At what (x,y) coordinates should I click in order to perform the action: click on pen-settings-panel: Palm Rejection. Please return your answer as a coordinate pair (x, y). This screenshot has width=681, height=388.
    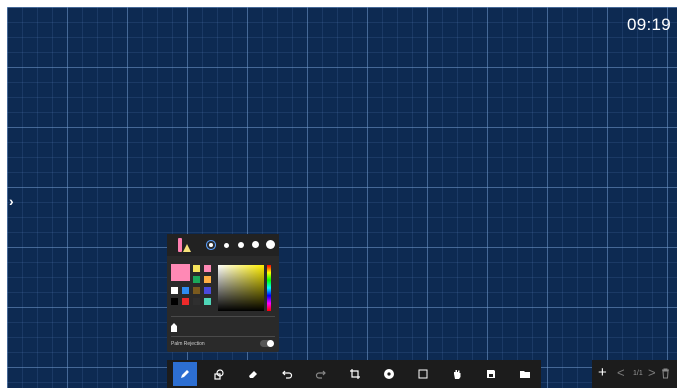
    Looking at the image, I should click on (223, 293).